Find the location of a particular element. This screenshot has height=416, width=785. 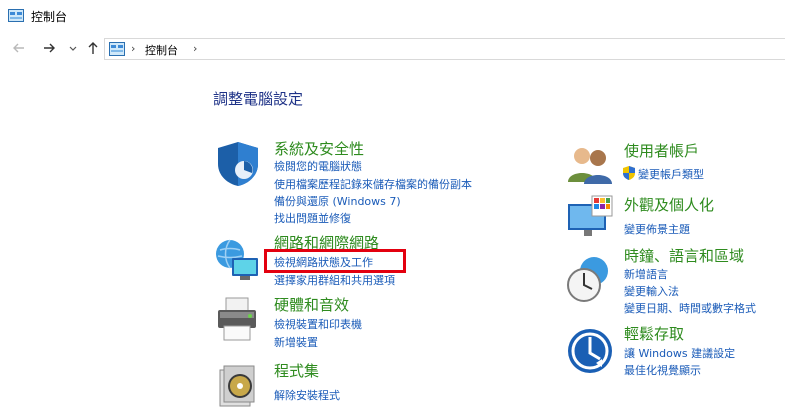

printer-icon is located at coordinates (238, 320).